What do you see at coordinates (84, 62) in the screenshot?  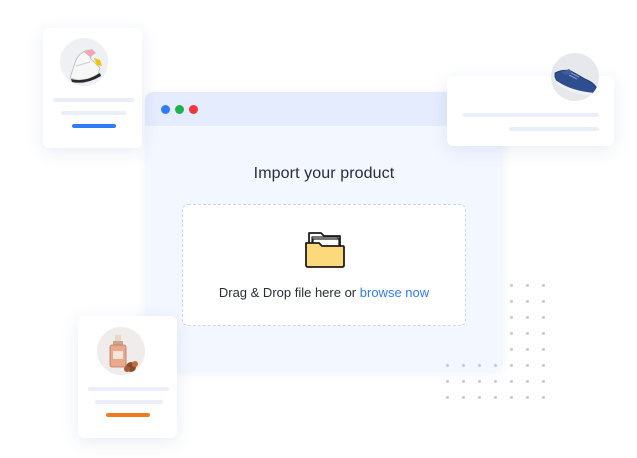 I see `sneaker-image` at bounding box center [84, 62].